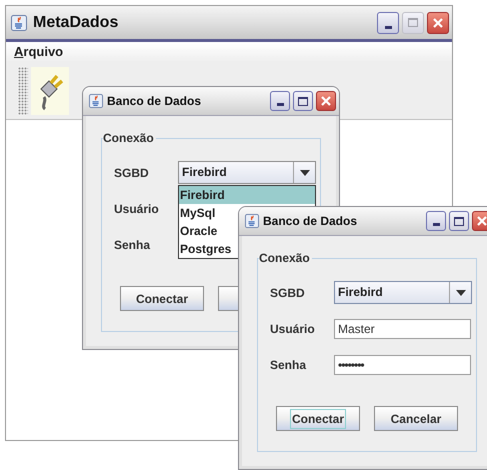 Image resolution: width=487 pixels, height=470 pixels. What do you see at coordinates (75, 22) in the screenshot?
I see `window-title: MetaDados` at bounding box center [75, 22].